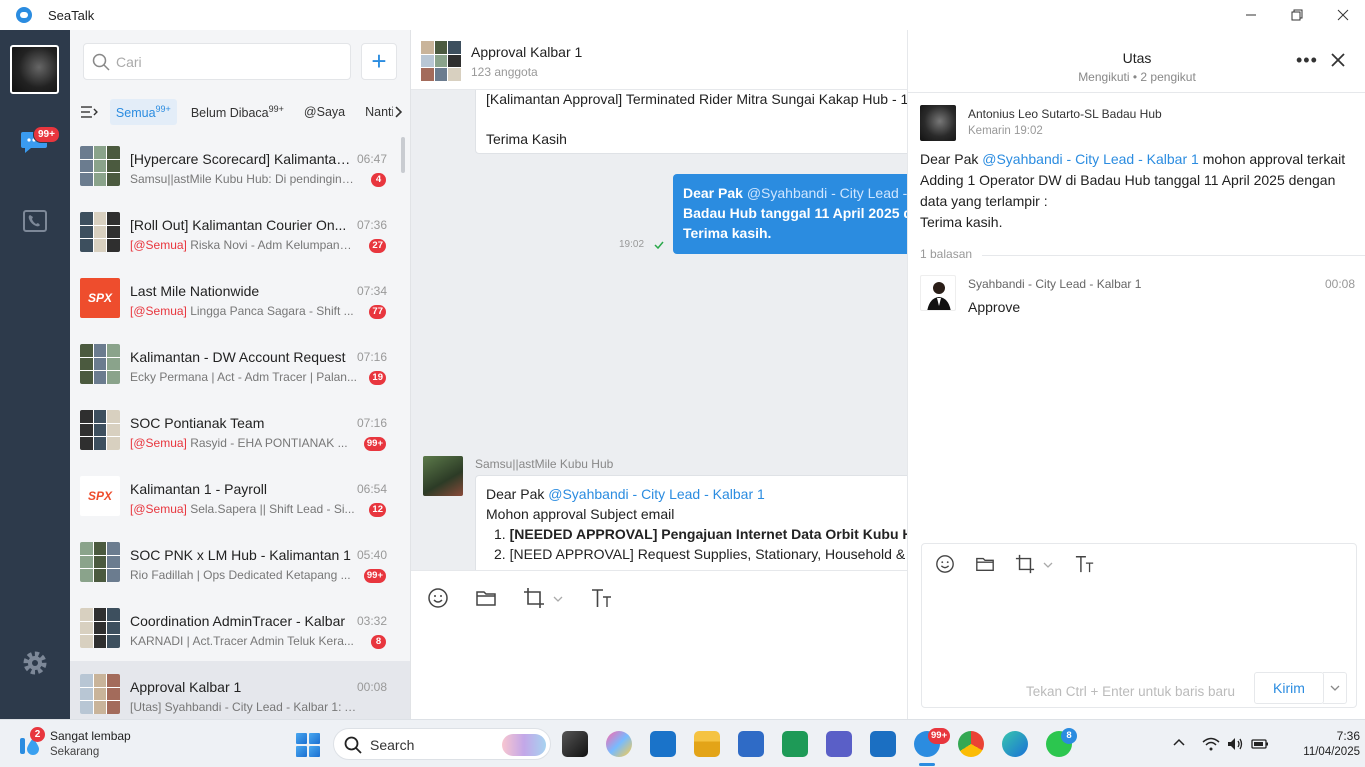  I want to click on chrome-icon, so click(971, 744).